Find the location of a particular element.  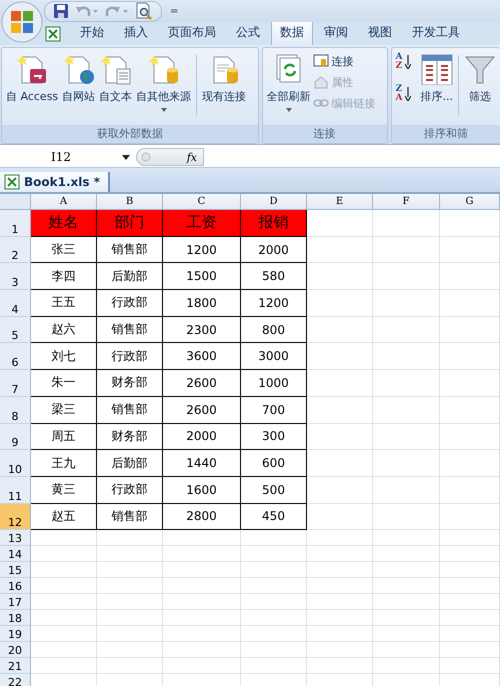

row-header: 4 is located at coordinates (15, 303).